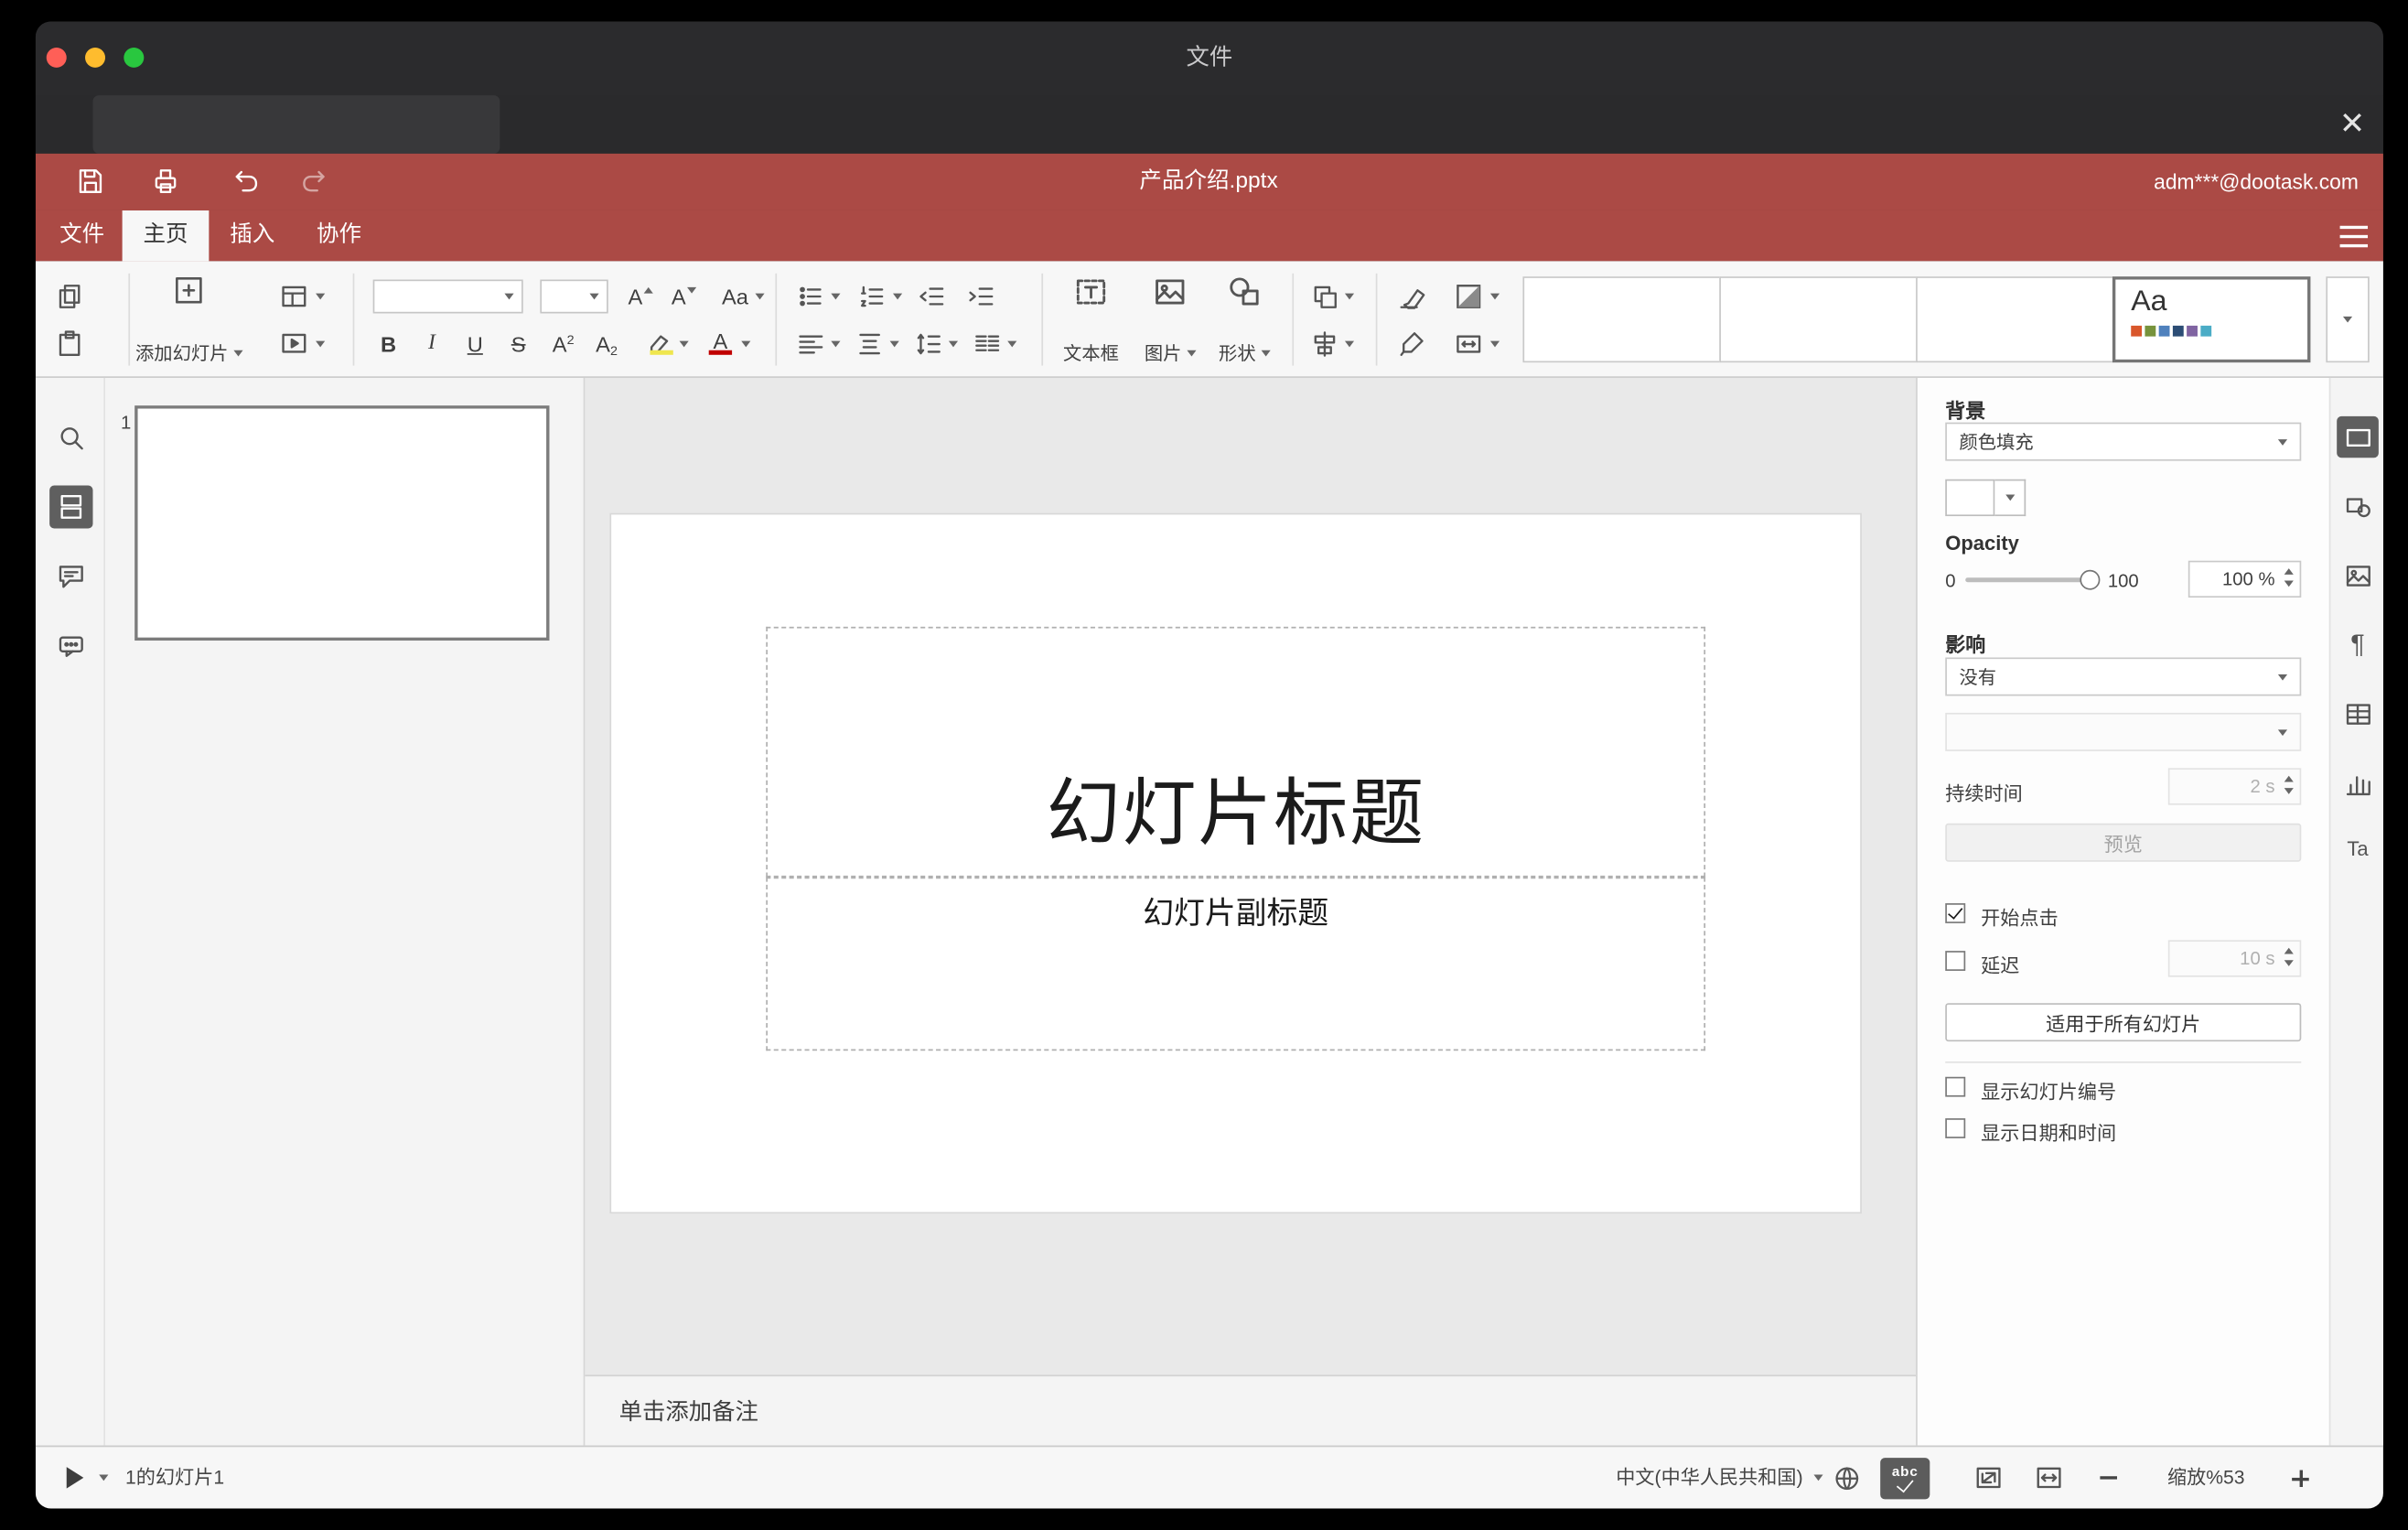 Image resolution: width=2408 pixels, height=1530 pixels. I want to click on comments-panel-button, so click(70, 576).